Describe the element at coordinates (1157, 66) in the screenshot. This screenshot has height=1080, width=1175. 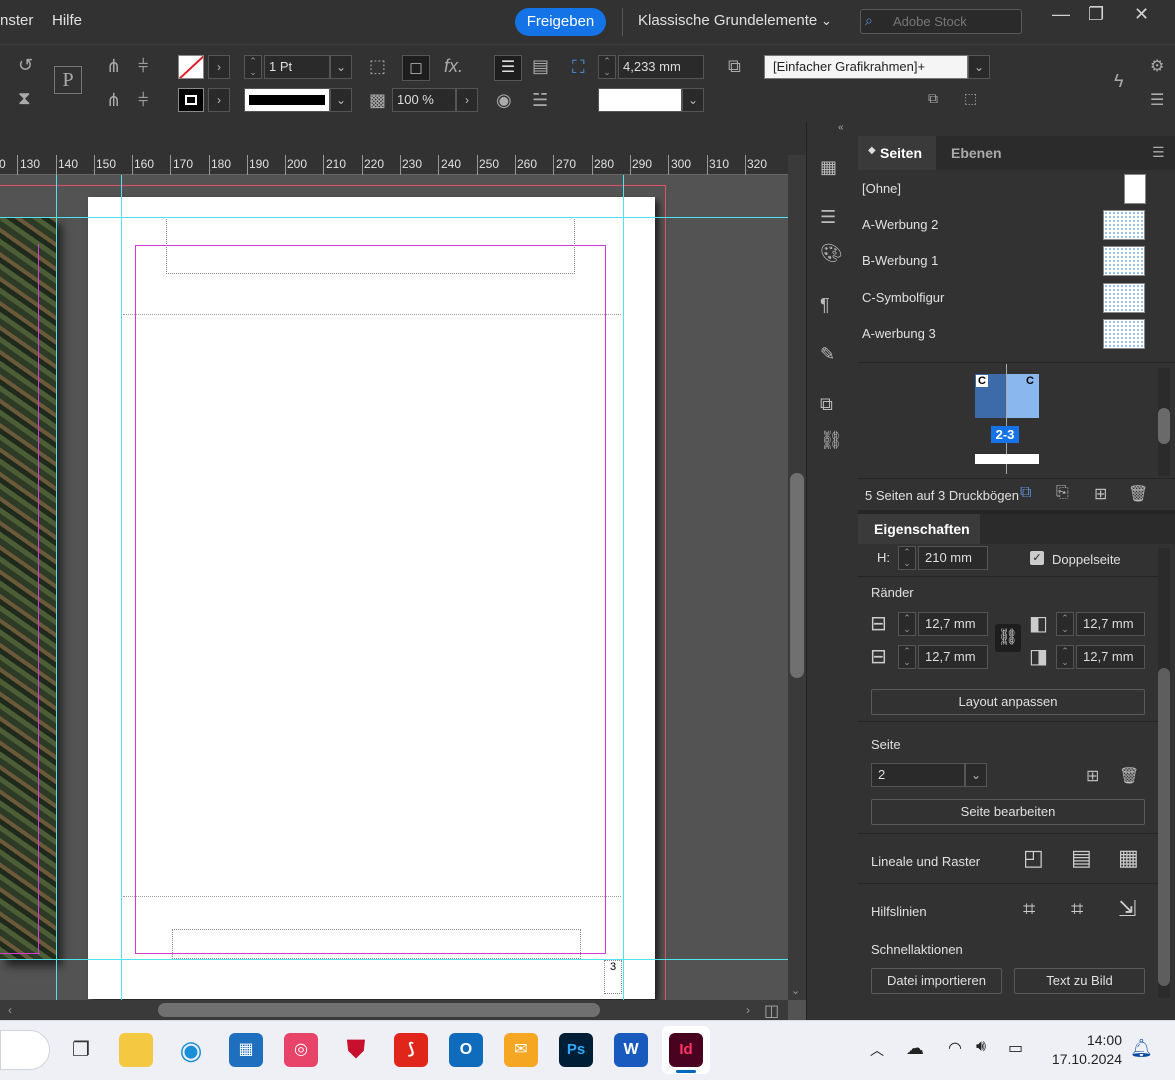
I see `settings-gear-icon: ⚙` at that location.